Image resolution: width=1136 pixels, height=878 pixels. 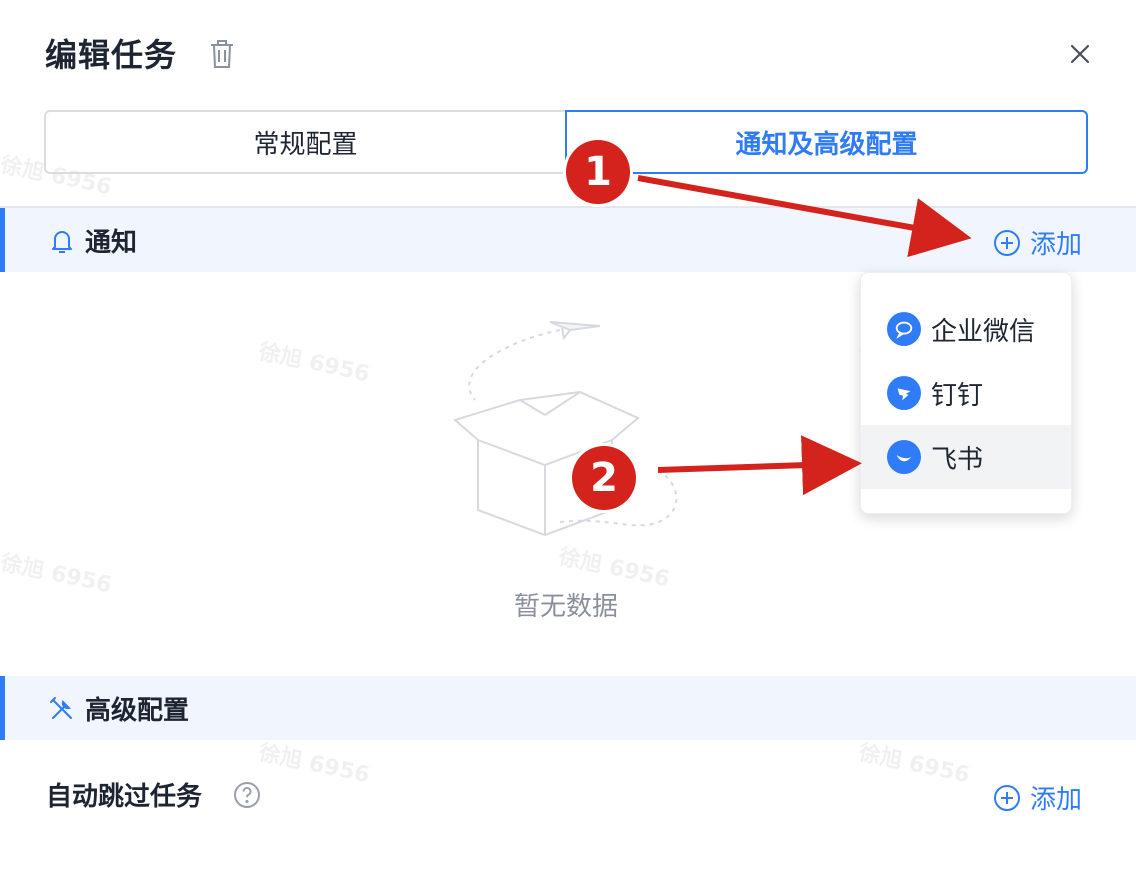 I want to click on feishu-icon, so click(x=904, y=457).